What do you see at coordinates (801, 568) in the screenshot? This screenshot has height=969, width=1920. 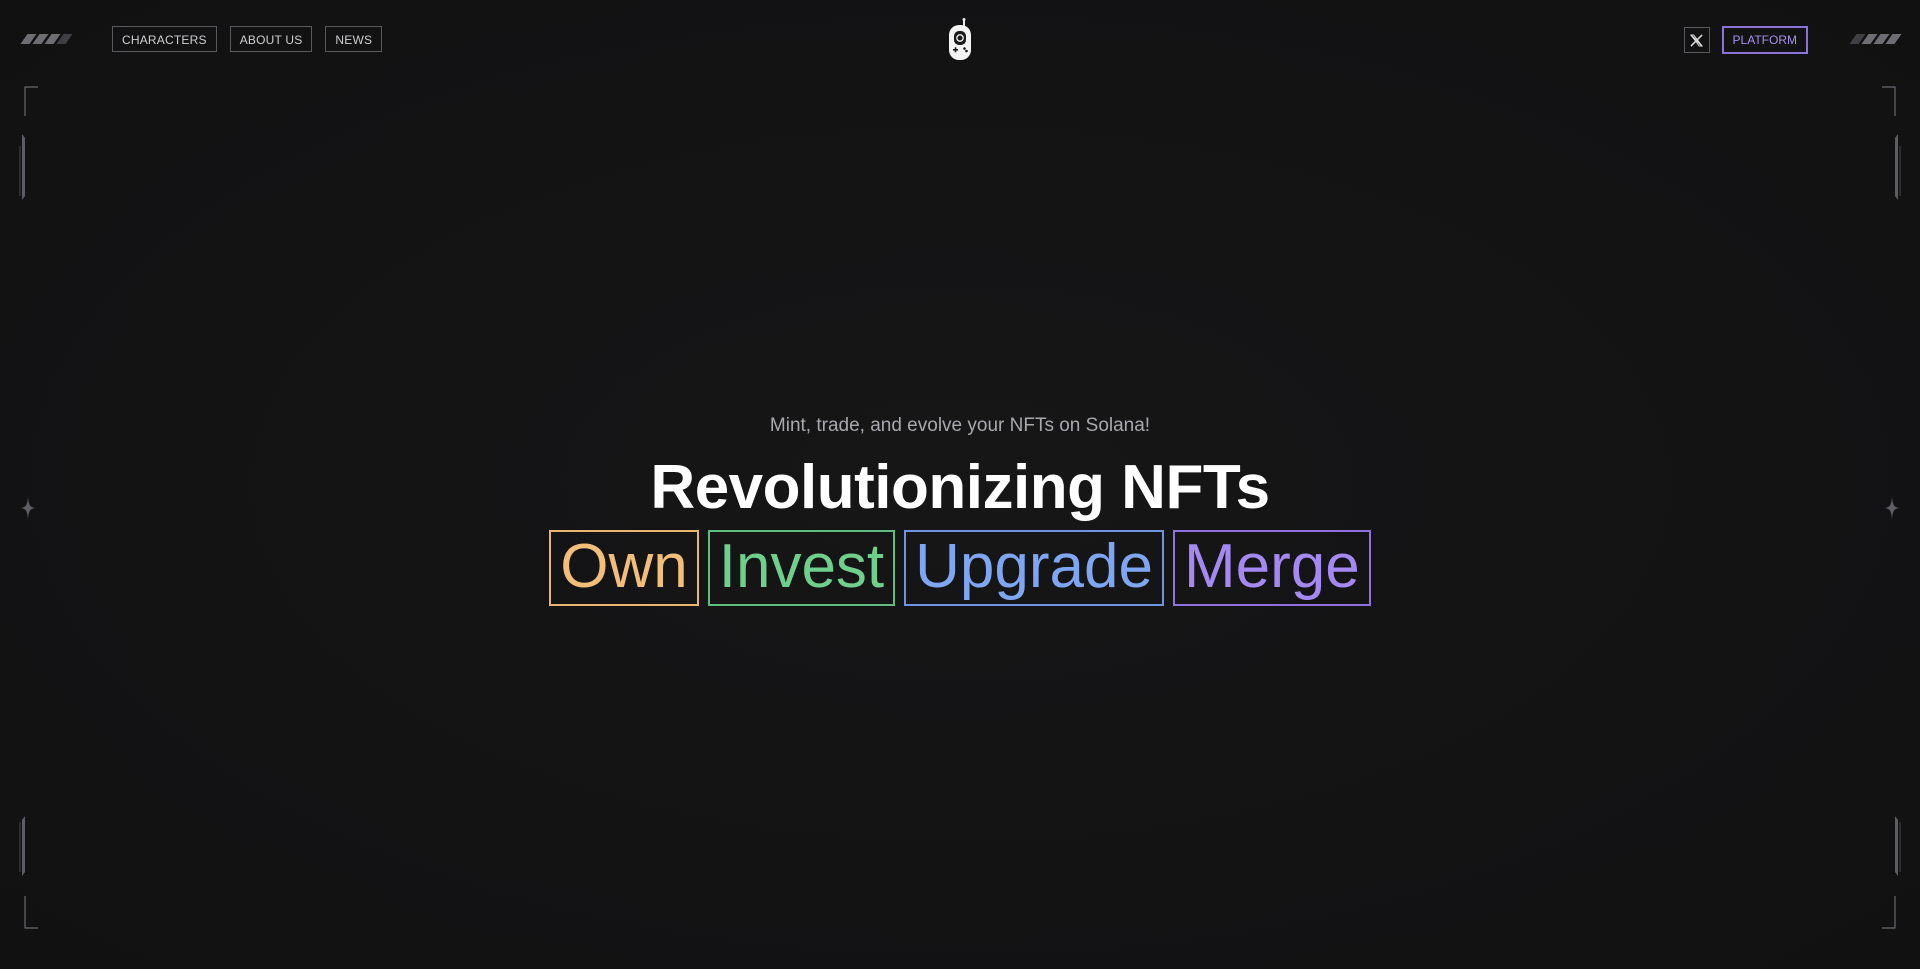 I see `keyword-invest: Invest` at bounding box center [801, 568].